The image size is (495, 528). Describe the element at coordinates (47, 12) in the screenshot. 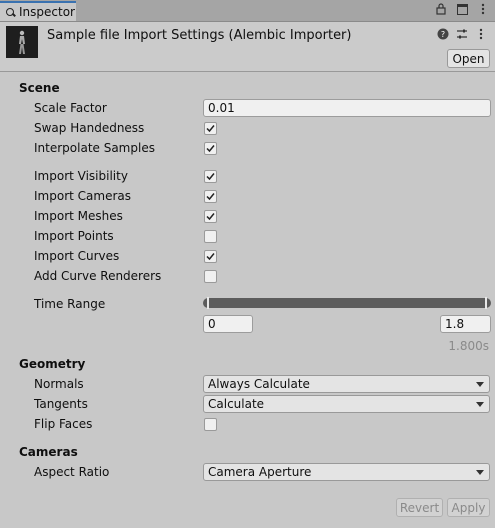

I see `tab-label: Inspector` at that location.